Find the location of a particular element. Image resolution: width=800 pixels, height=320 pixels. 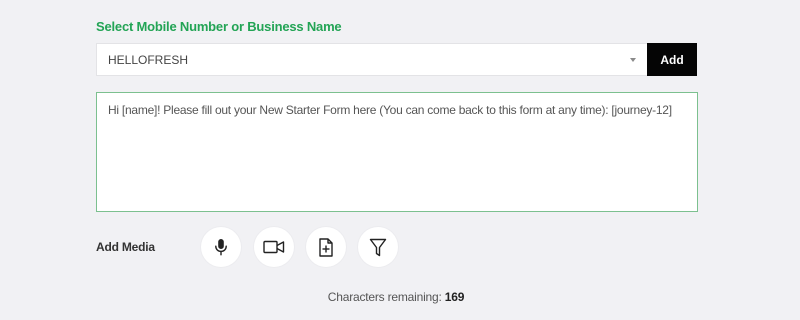

characters-remaining-label: Characters remaining: is located at coordinates (384, 297).